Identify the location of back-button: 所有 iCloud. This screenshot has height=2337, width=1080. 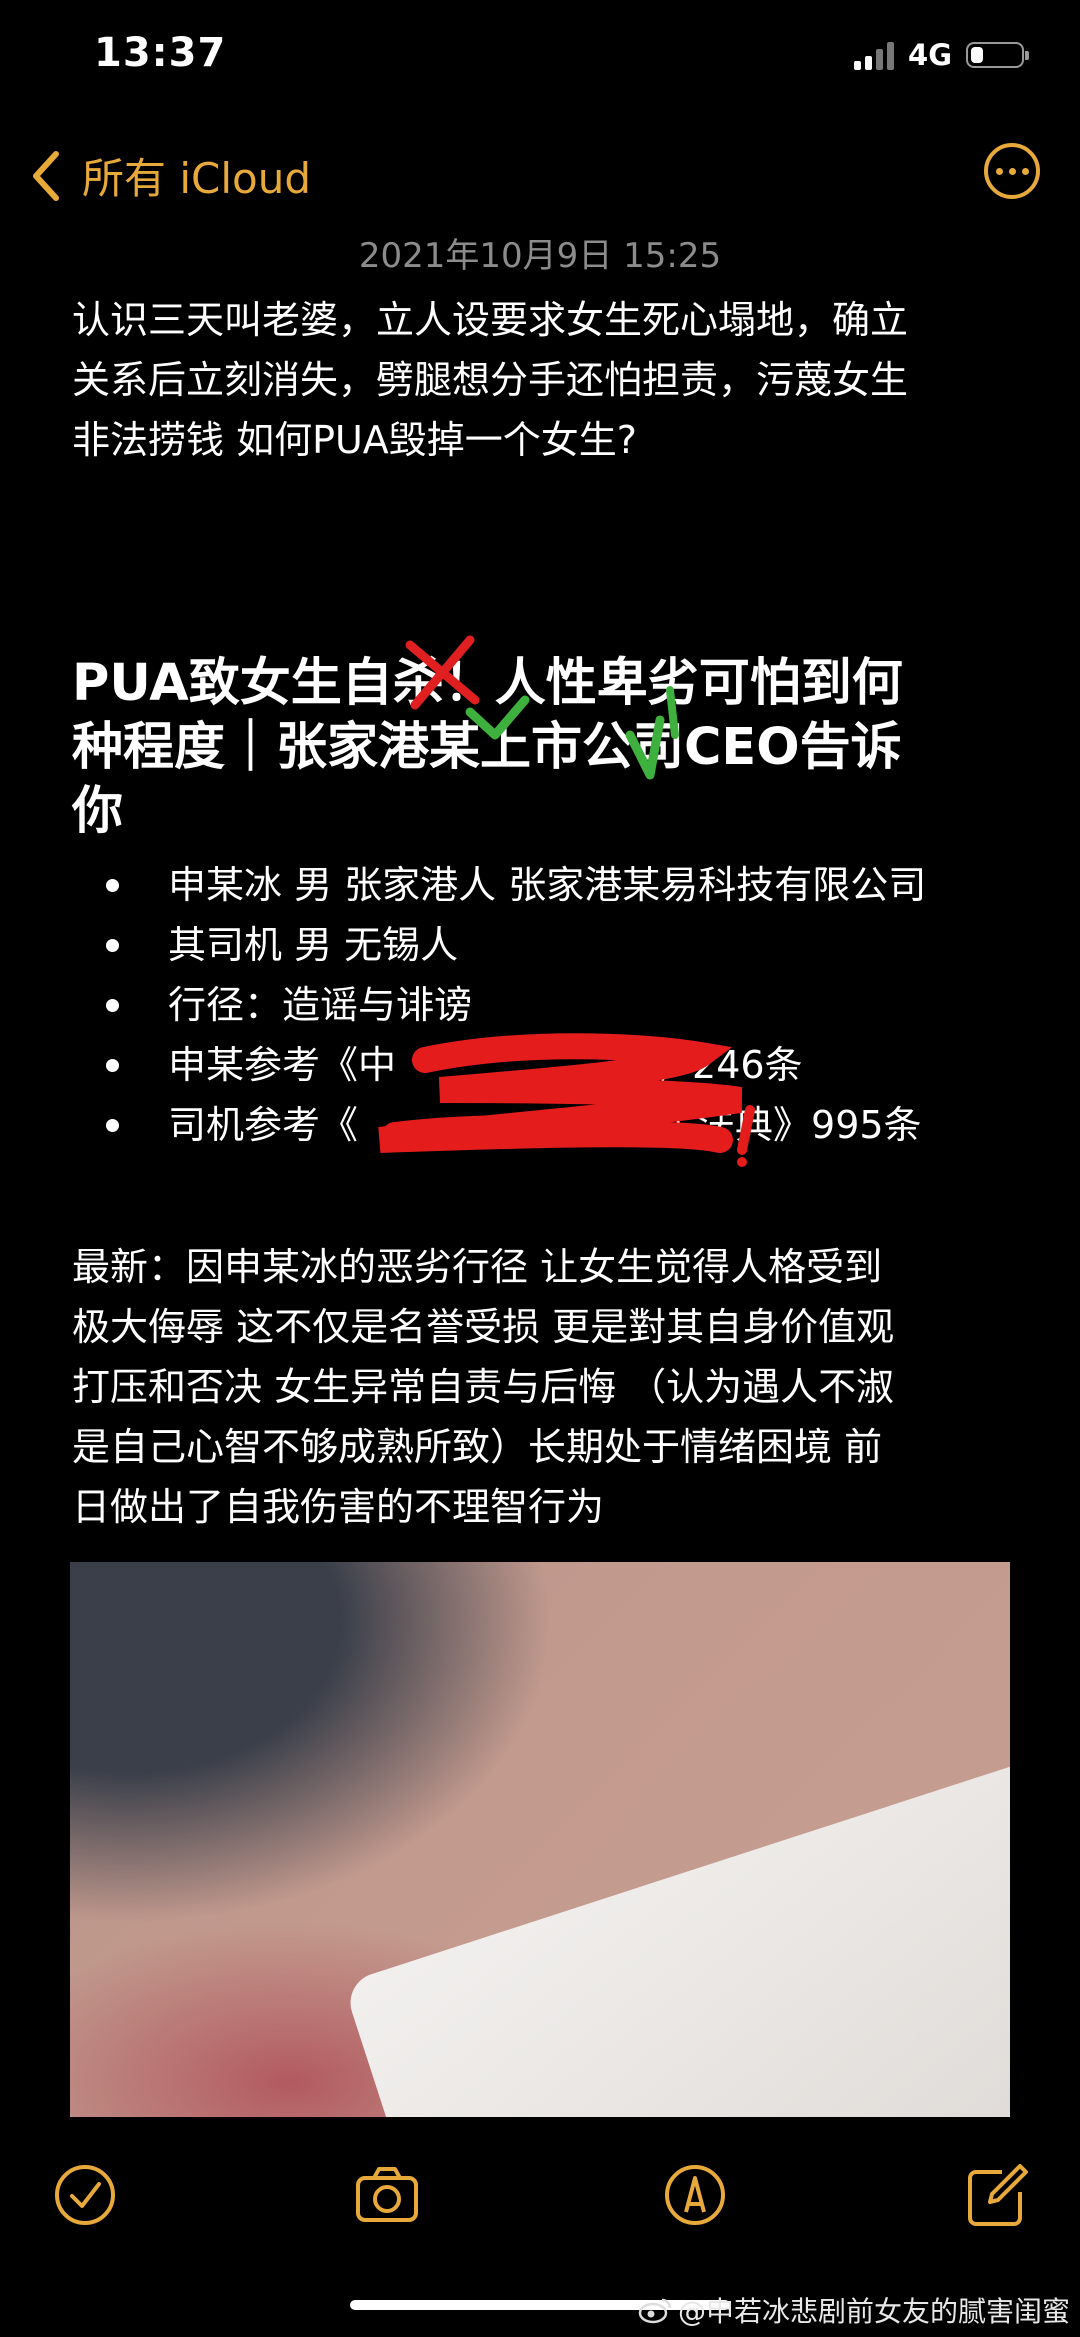
(170, 175).